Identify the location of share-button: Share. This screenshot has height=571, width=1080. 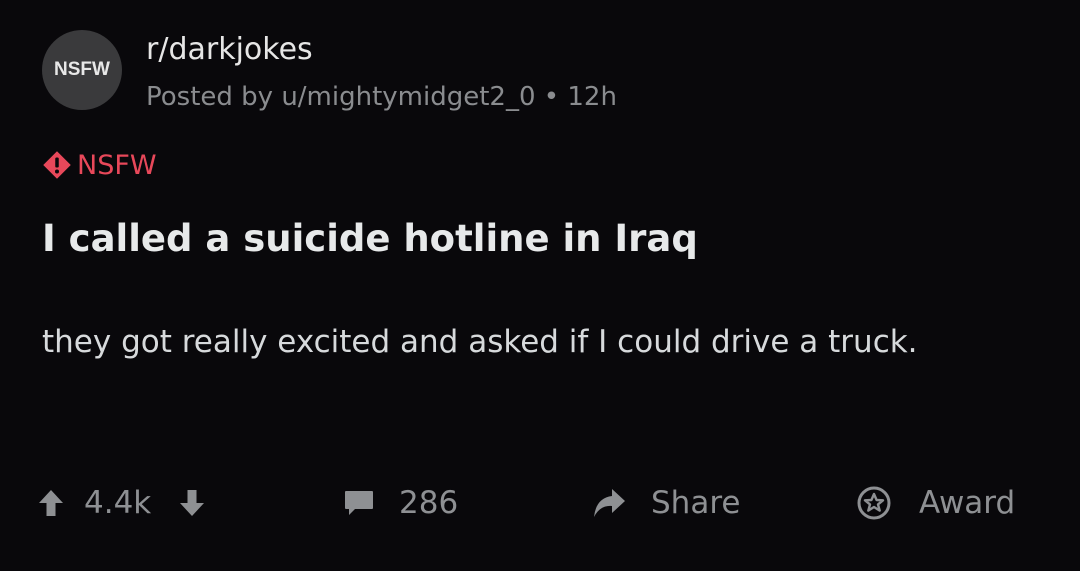
(665, 503).